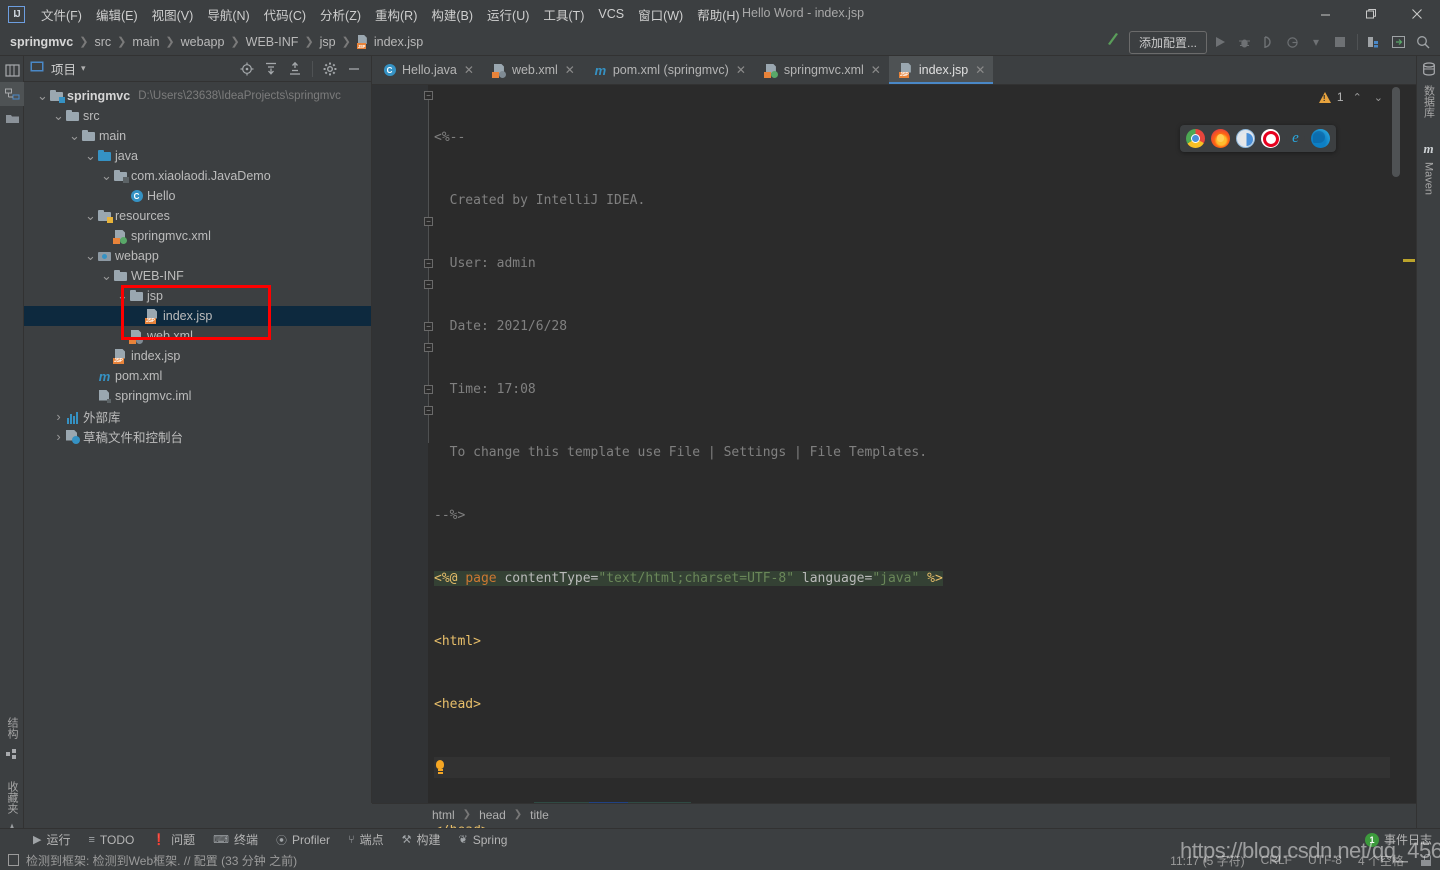 The image size is (1440, 870). I want to click on toolwindow-todo: ≡ TODO, so click(111, 840).